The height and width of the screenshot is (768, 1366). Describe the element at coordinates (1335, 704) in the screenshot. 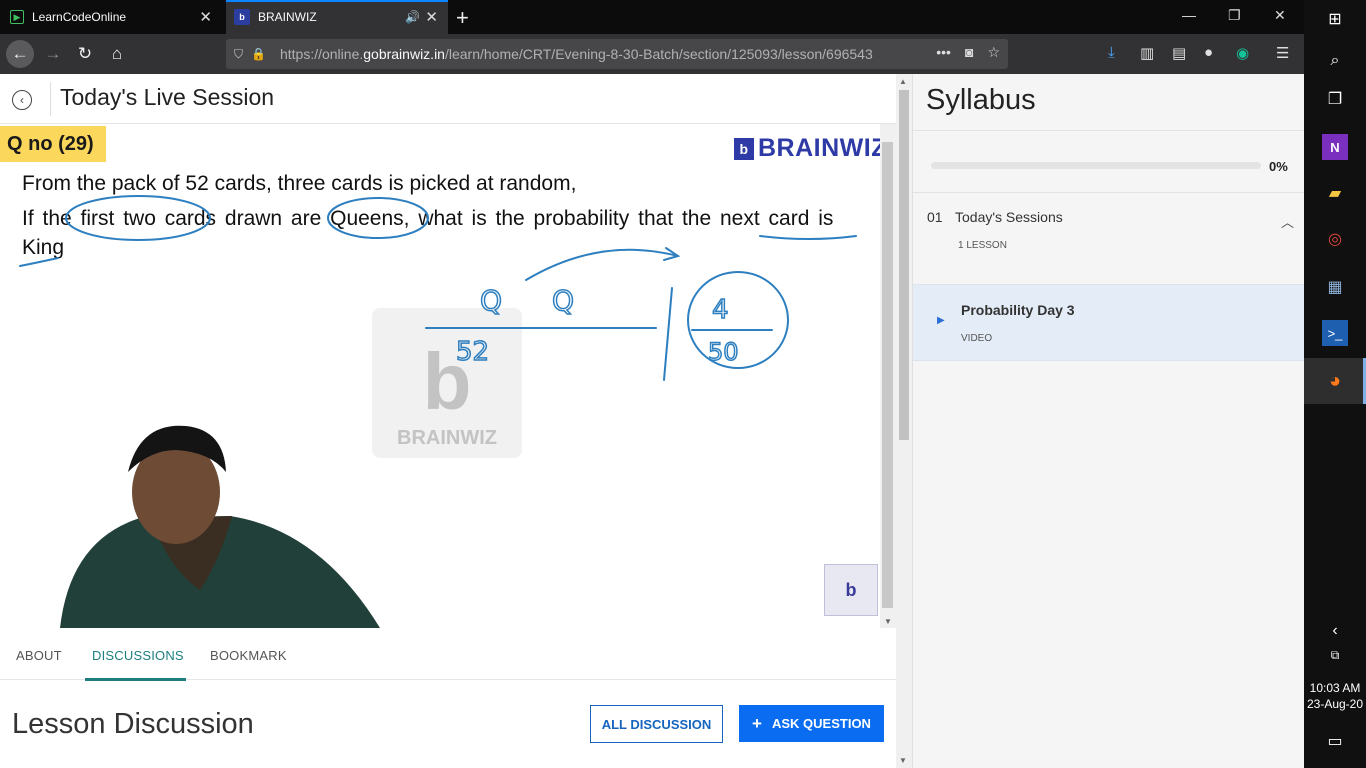

I see `clock-date: 23-Aug-20` at that location.